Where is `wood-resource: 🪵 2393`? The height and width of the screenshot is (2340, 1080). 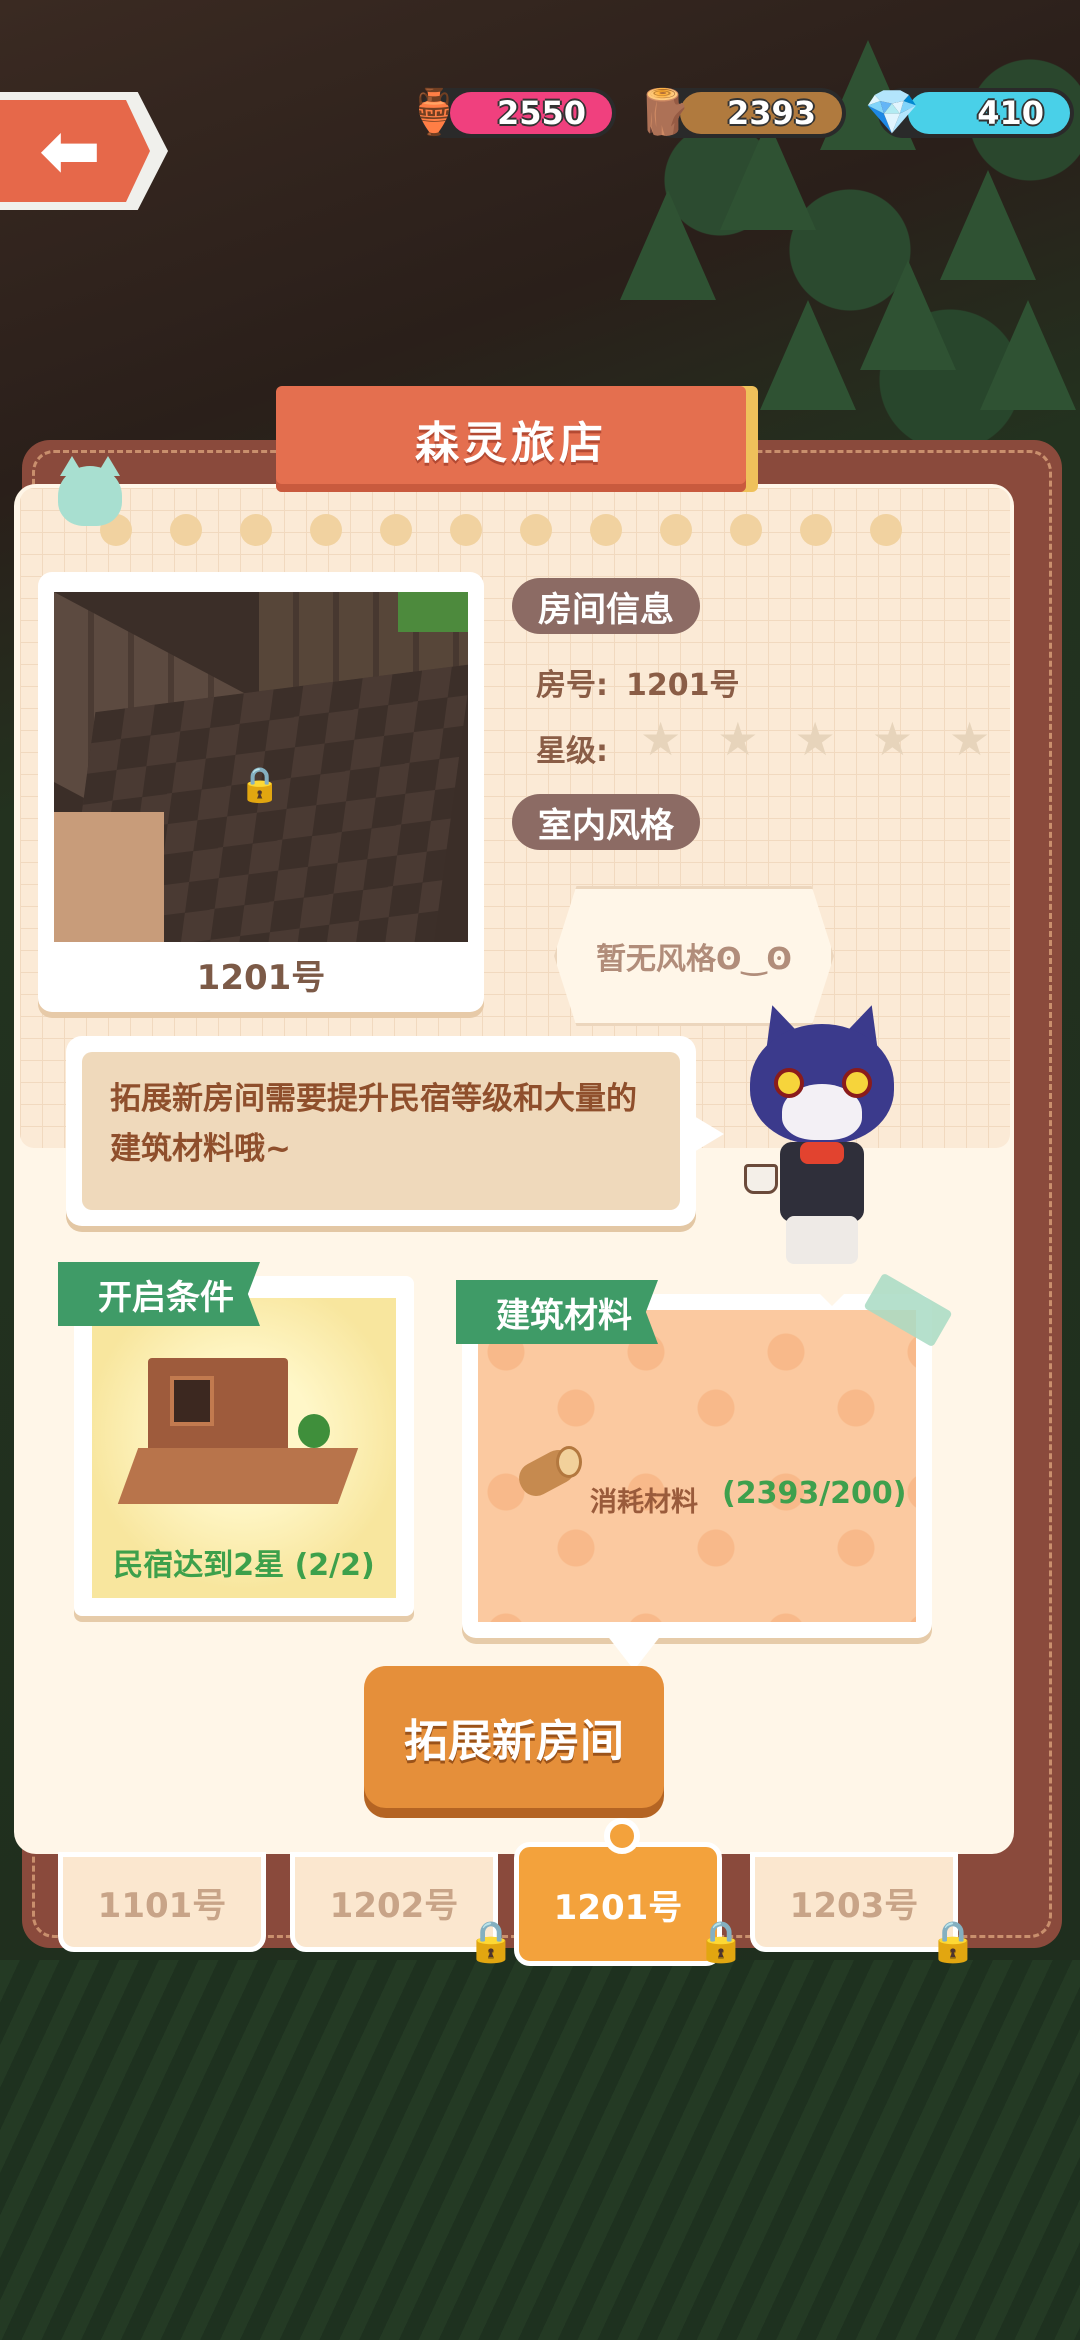 wood-resource: 🪵 2393 is located at coordinates (741, 112).